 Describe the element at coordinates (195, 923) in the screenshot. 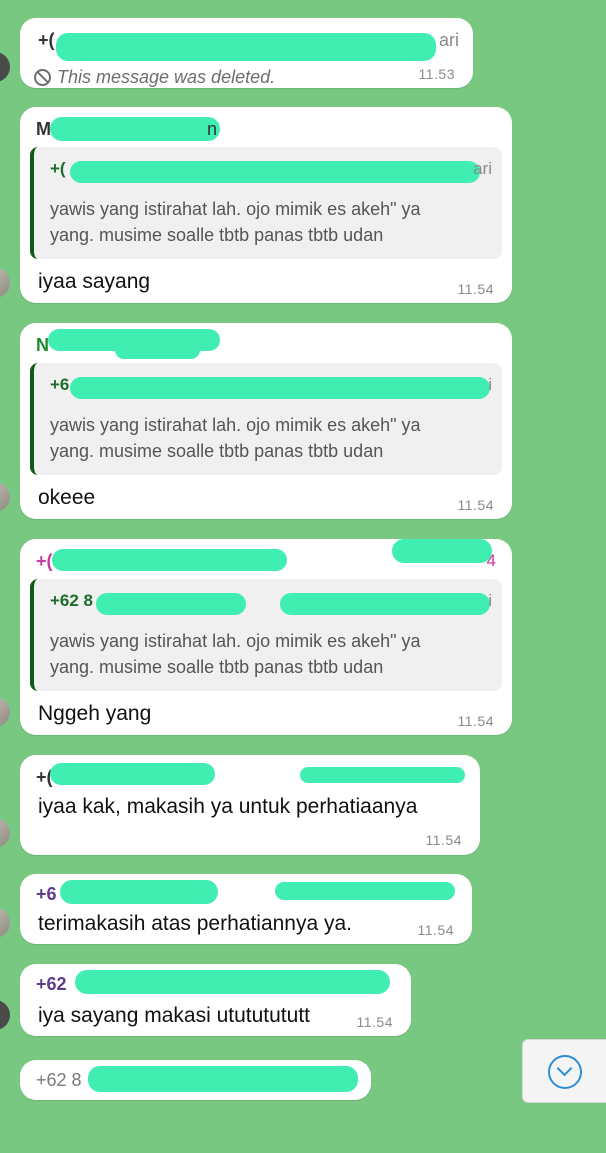

I see `message-text: terimakasih atas perhatiannya ya.` at that location.